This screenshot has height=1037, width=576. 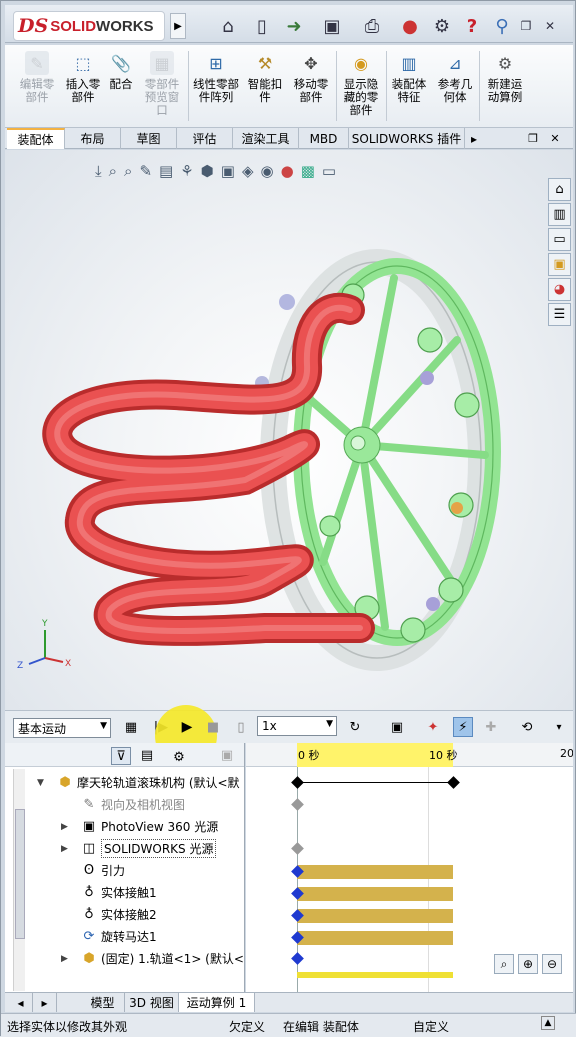 I want to click on timeline-ruler: 0 秒 10 秒 20, so click(x=409, y=755).